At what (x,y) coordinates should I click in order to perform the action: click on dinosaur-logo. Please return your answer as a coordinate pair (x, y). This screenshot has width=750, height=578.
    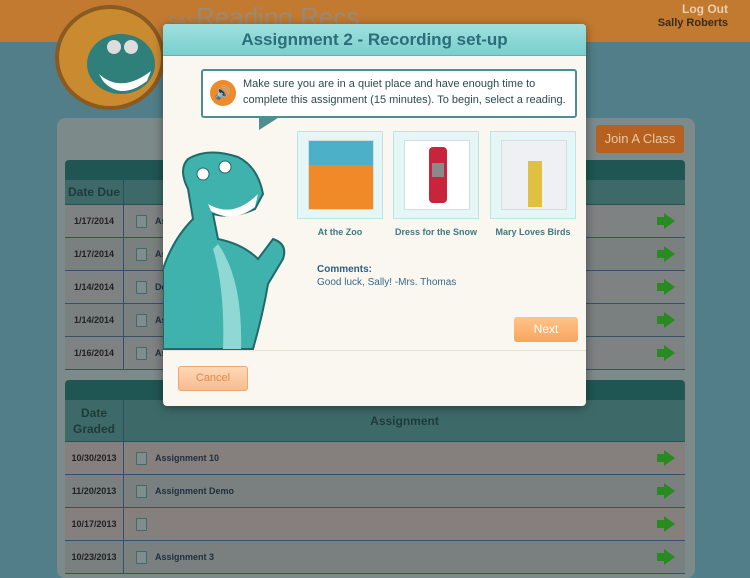
    Looking at the image, I should click on (110, 57).